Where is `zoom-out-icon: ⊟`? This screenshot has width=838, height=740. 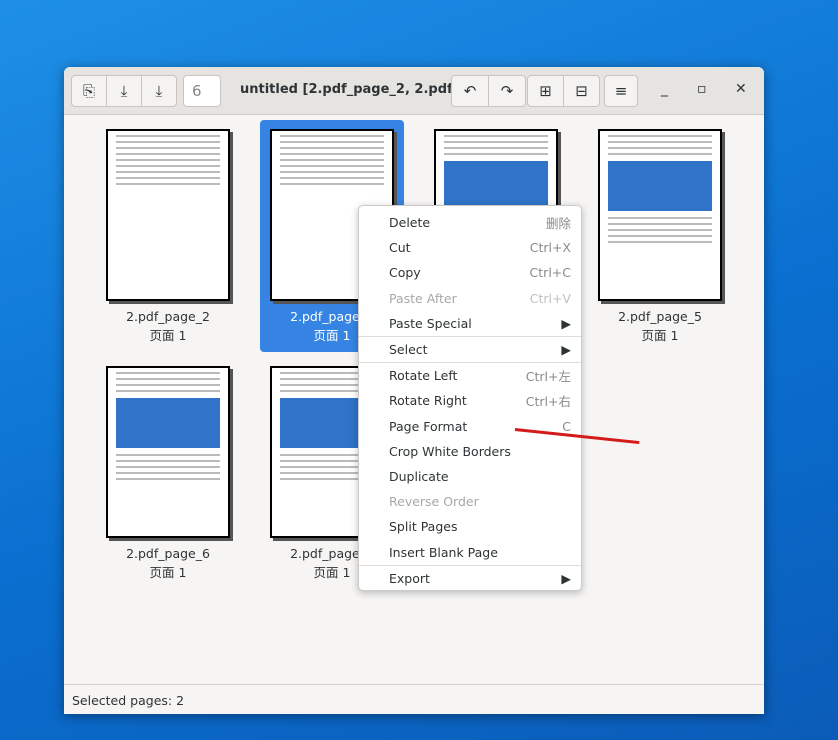 zoom-out-icon: ⊟ is located at coordinates (581, 91).